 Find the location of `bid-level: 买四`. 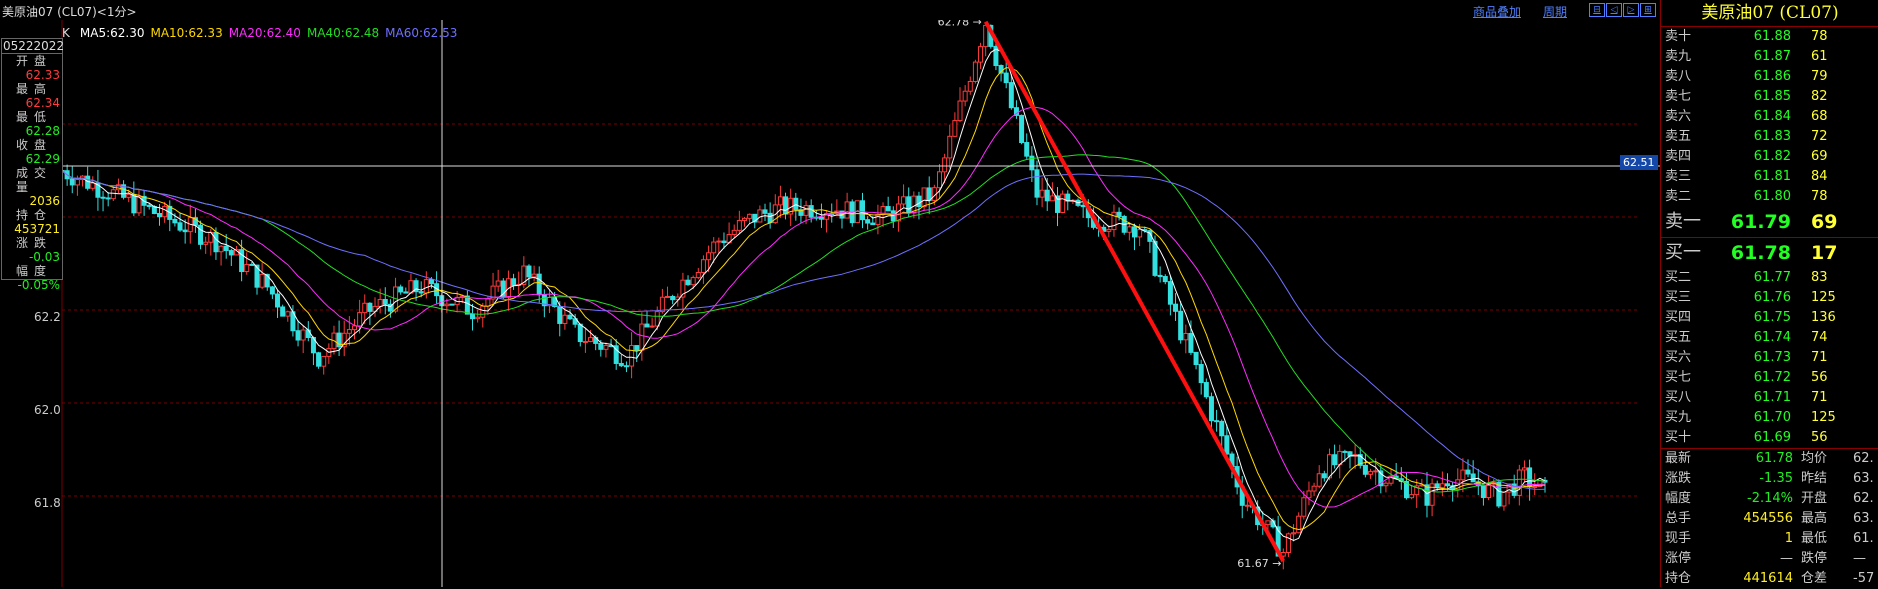

bid-level: 买四 is located at coordinates (1678, 317).